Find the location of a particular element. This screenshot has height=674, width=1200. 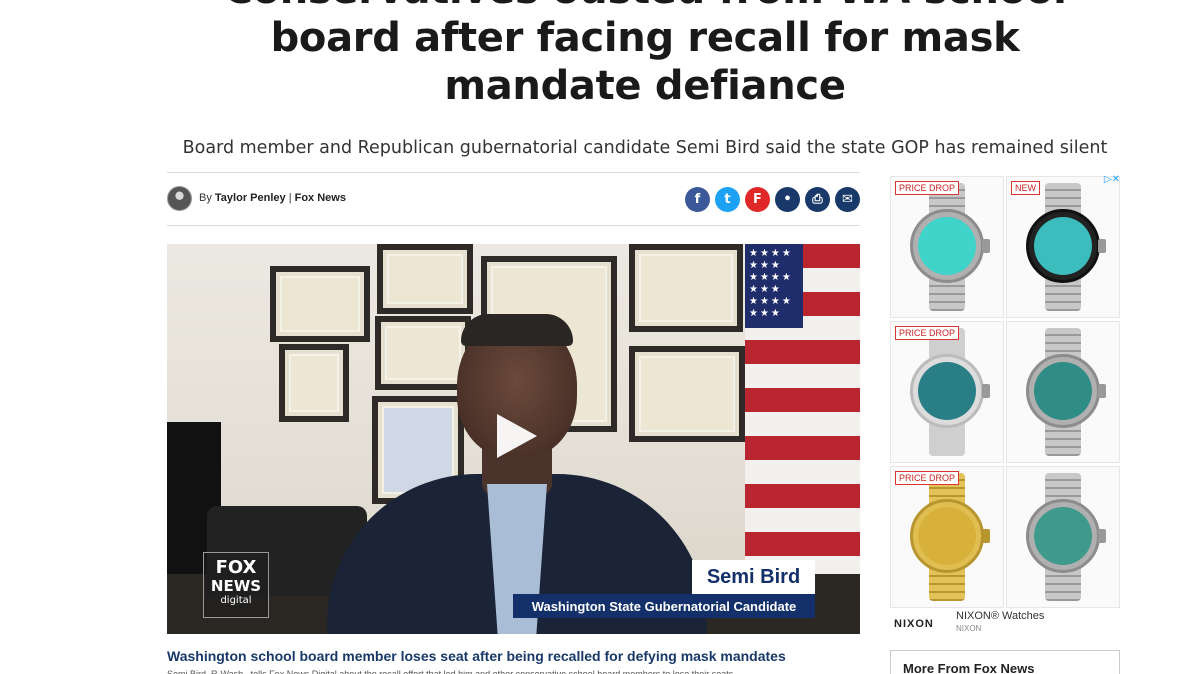

ad-title: NIXON® Watches is located at coordinates (1000, 616).